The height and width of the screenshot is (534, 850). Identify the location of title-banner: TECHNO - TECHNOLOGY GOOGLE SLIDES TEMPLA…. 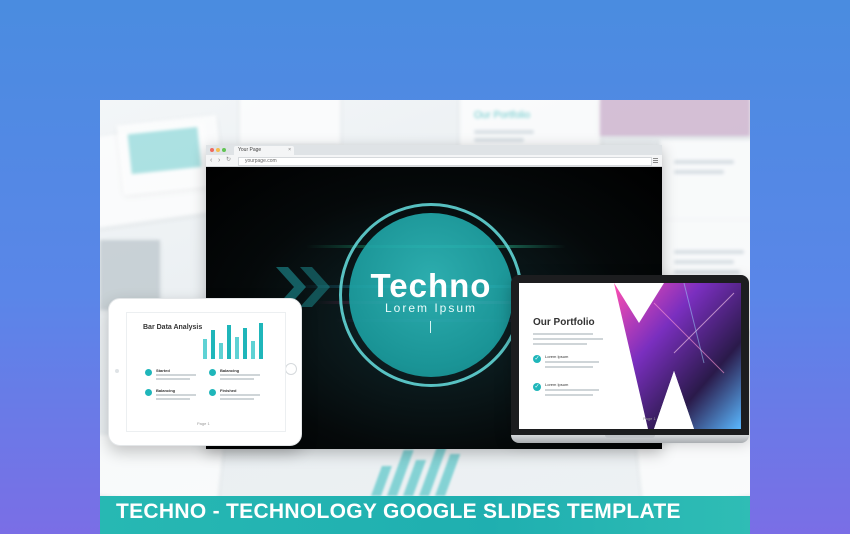
(425, 515).